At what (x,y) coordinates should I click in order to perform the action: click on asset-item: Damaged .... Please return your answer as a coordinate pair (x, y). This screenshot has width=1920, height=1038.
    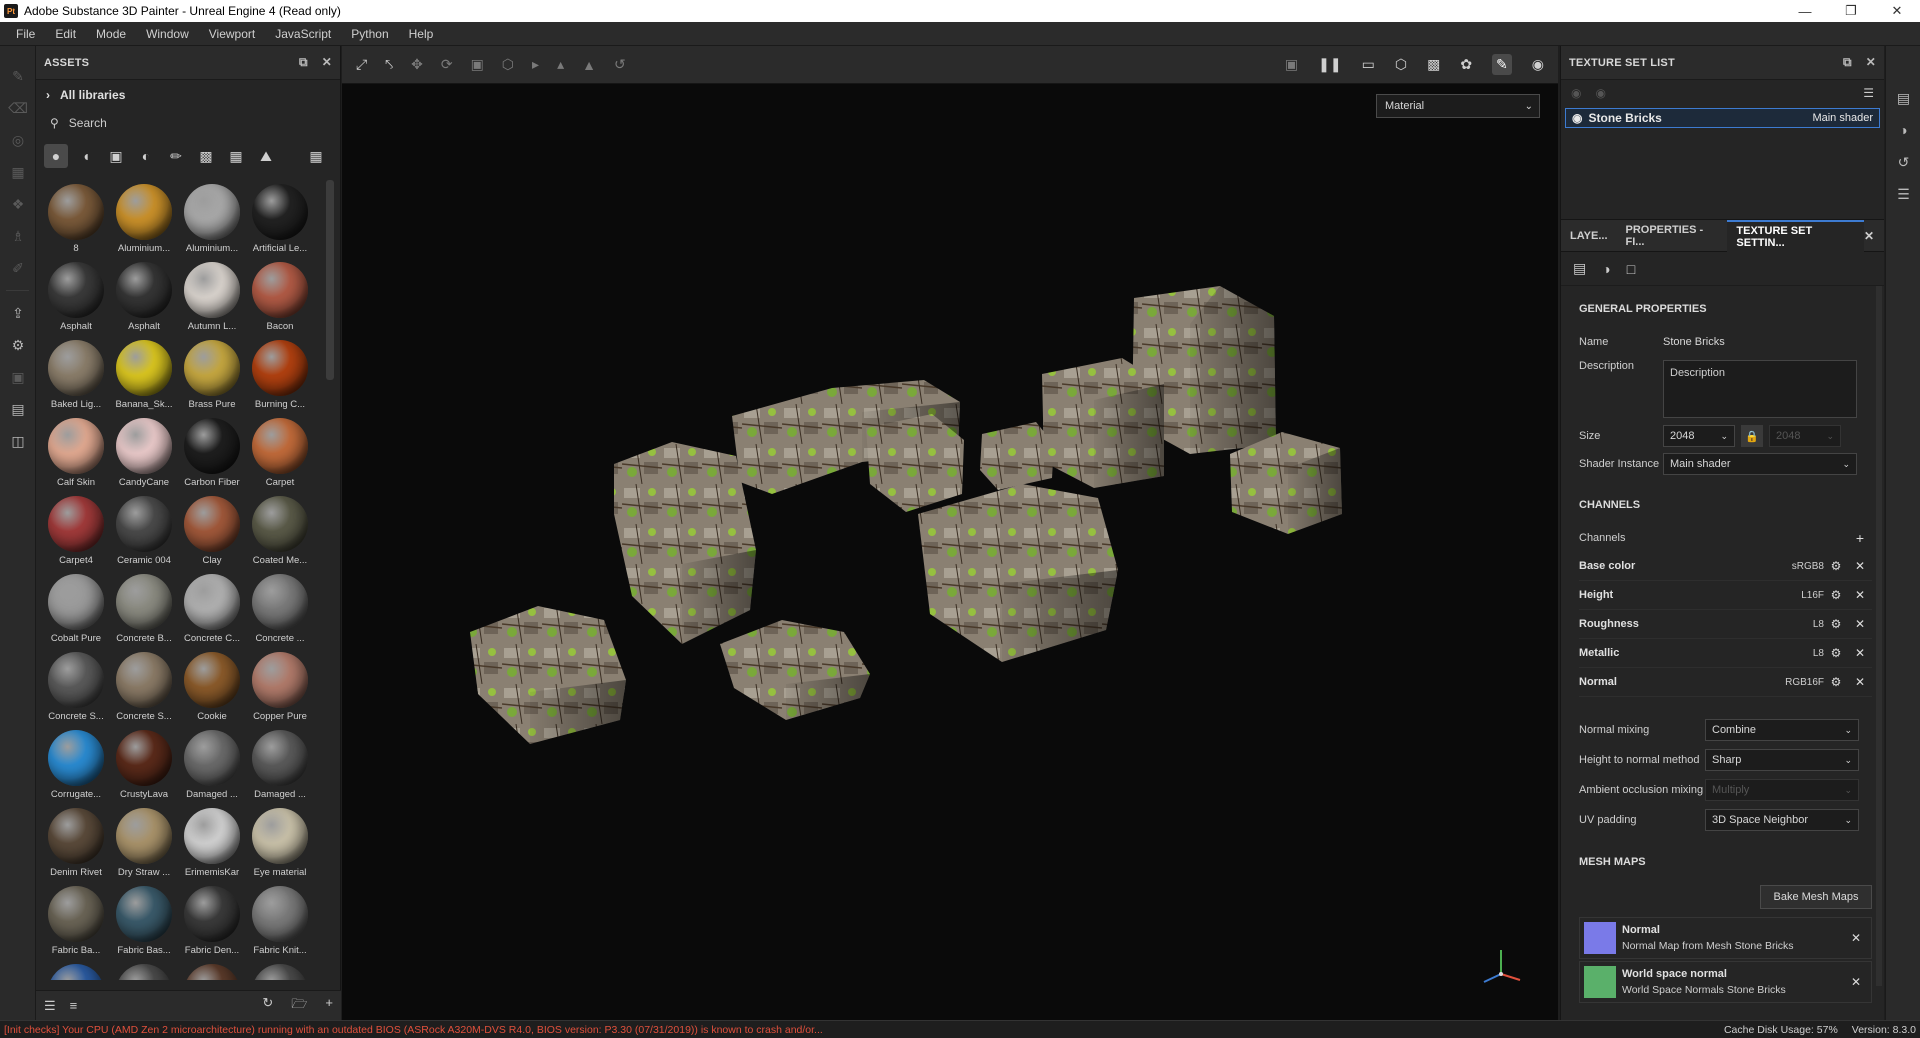
    Looking at the image, I should click on (280, 765).